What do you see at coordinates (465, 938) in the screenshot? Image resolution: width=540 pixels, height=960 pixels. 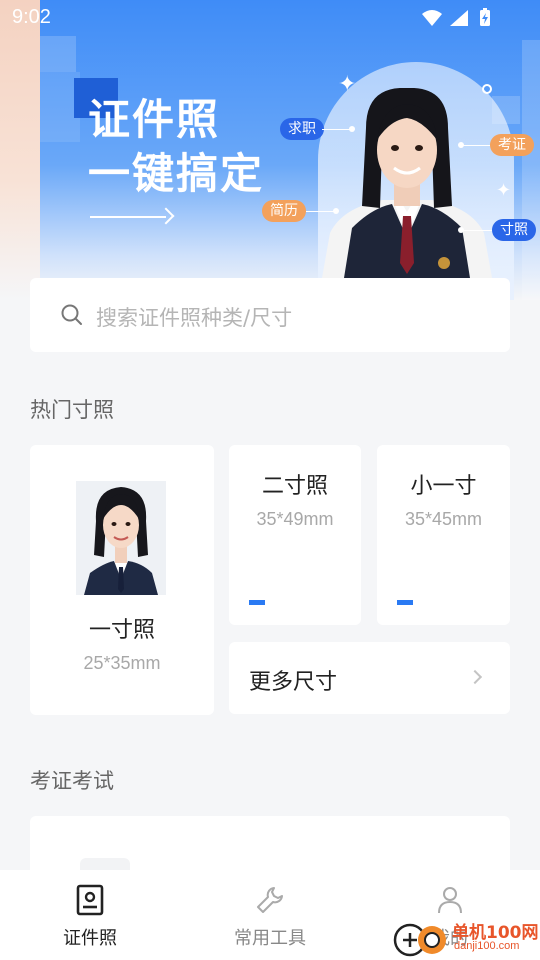 I see `site-watermark: 单机100网 danji100.com` at bounding box center [465, 938].